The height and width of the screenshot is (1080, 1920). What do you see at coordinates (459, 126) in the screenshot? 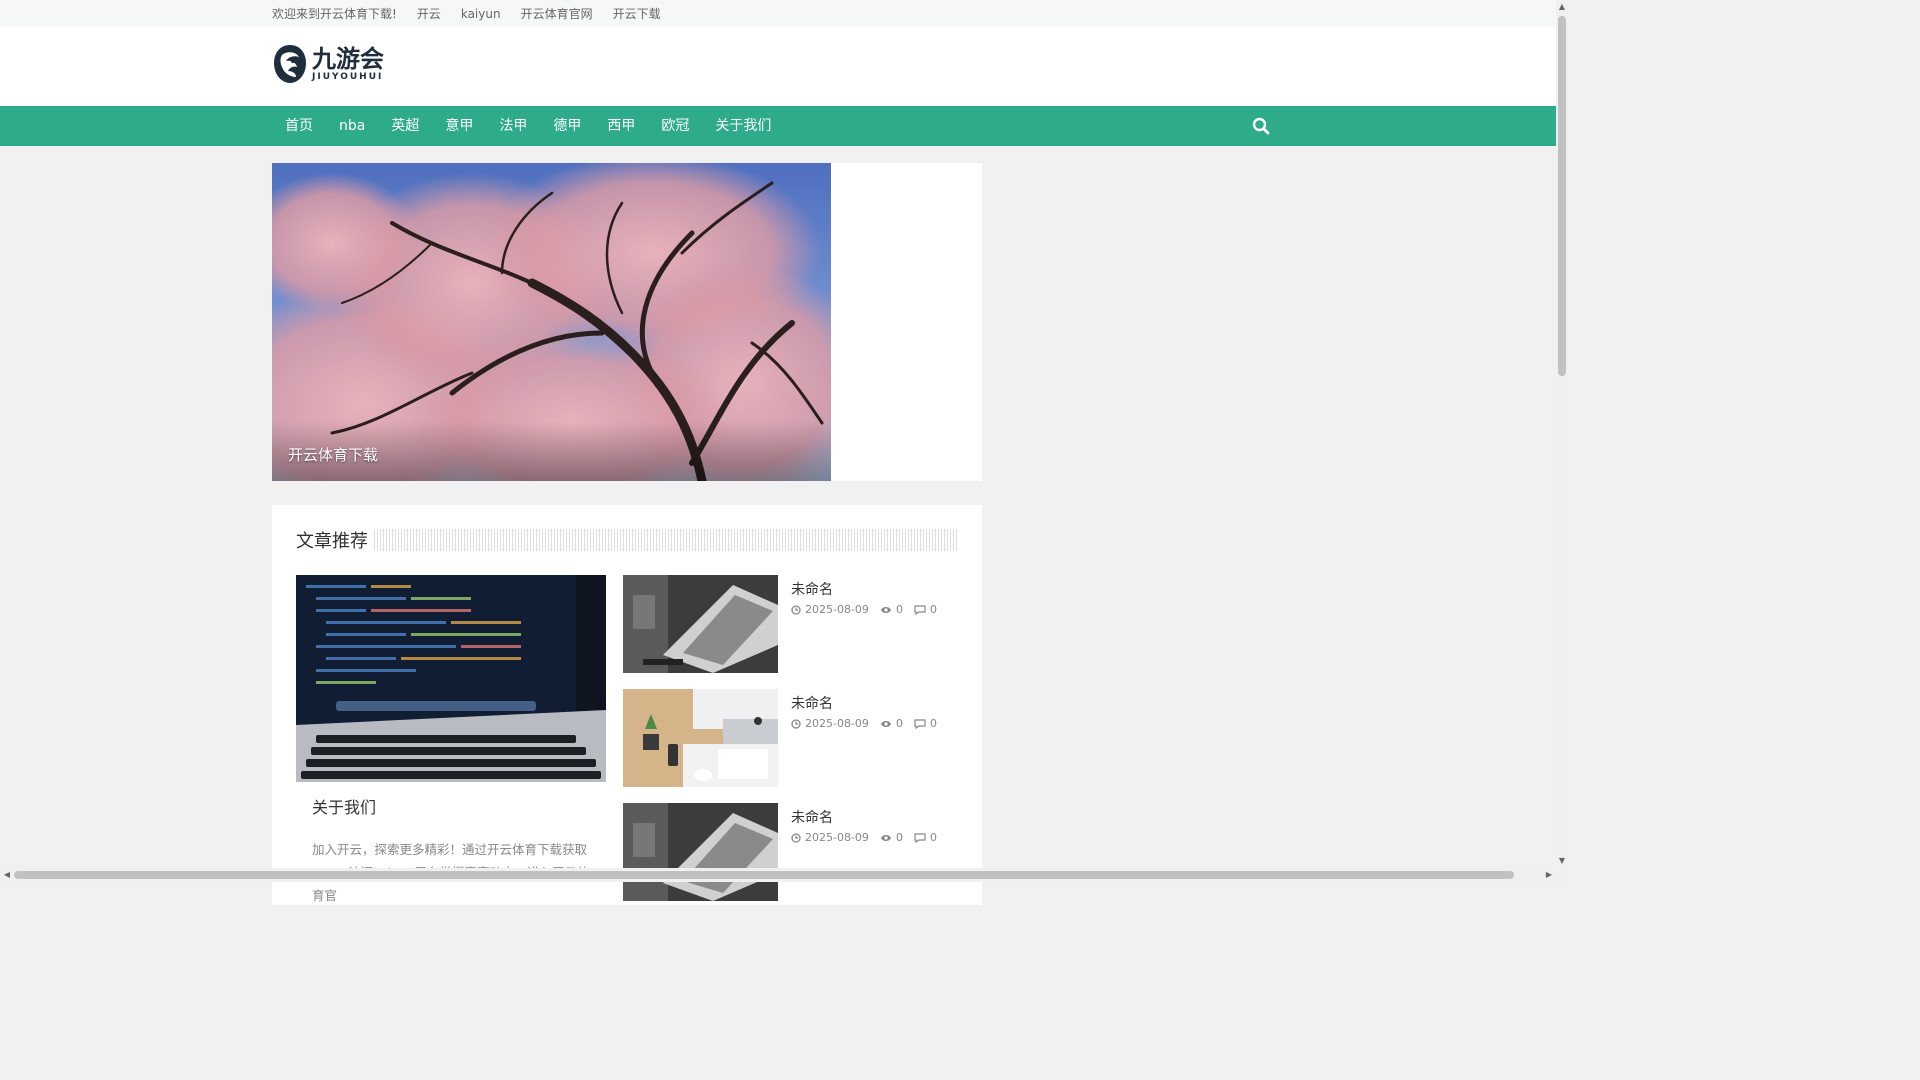
I see `nav-item-serie-a: 意甲` at bounding box center [459, 126].